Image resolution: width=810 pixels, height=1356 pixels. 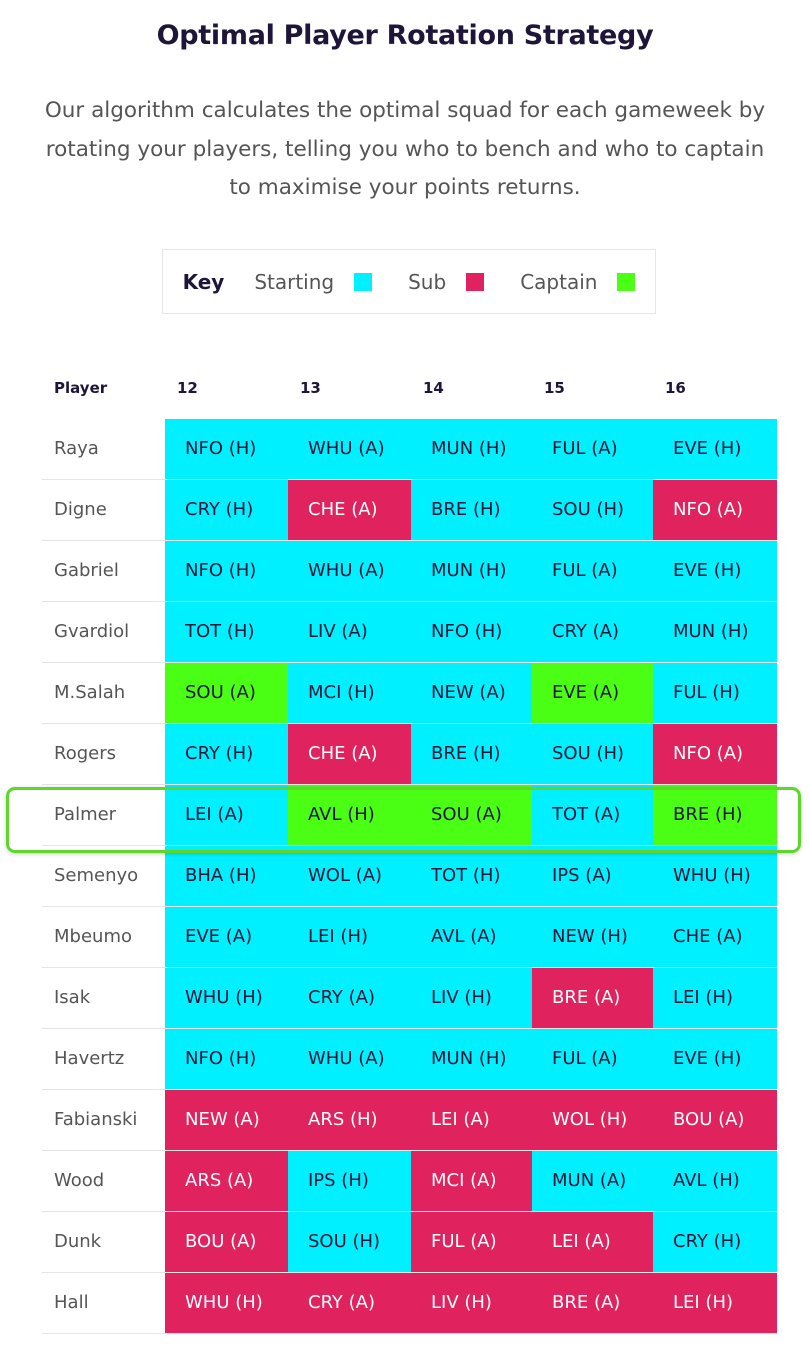 I want to click on fixture-cell-starting: NEW (H), so click(x=592, y=937).